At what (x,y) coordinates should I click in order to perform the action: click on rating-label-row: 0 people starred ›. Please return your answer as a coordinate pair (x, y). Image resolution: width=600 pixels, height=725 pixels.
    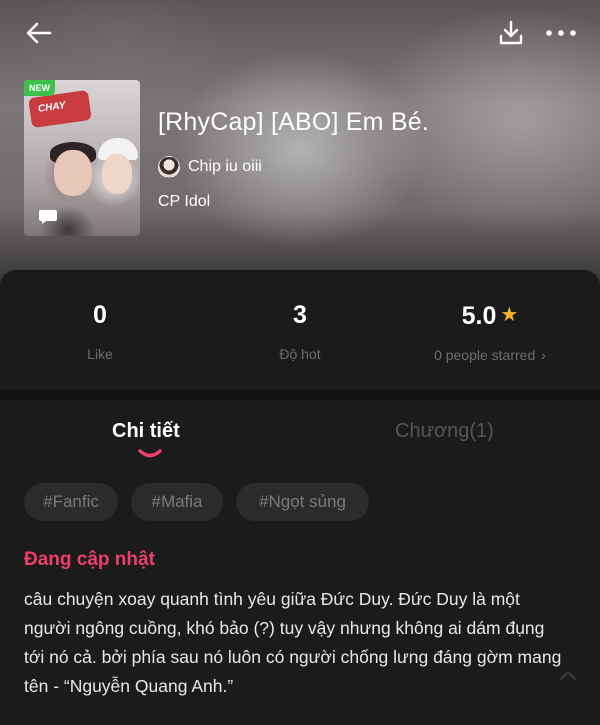
    Looking at the image, I should click on (490, 355).